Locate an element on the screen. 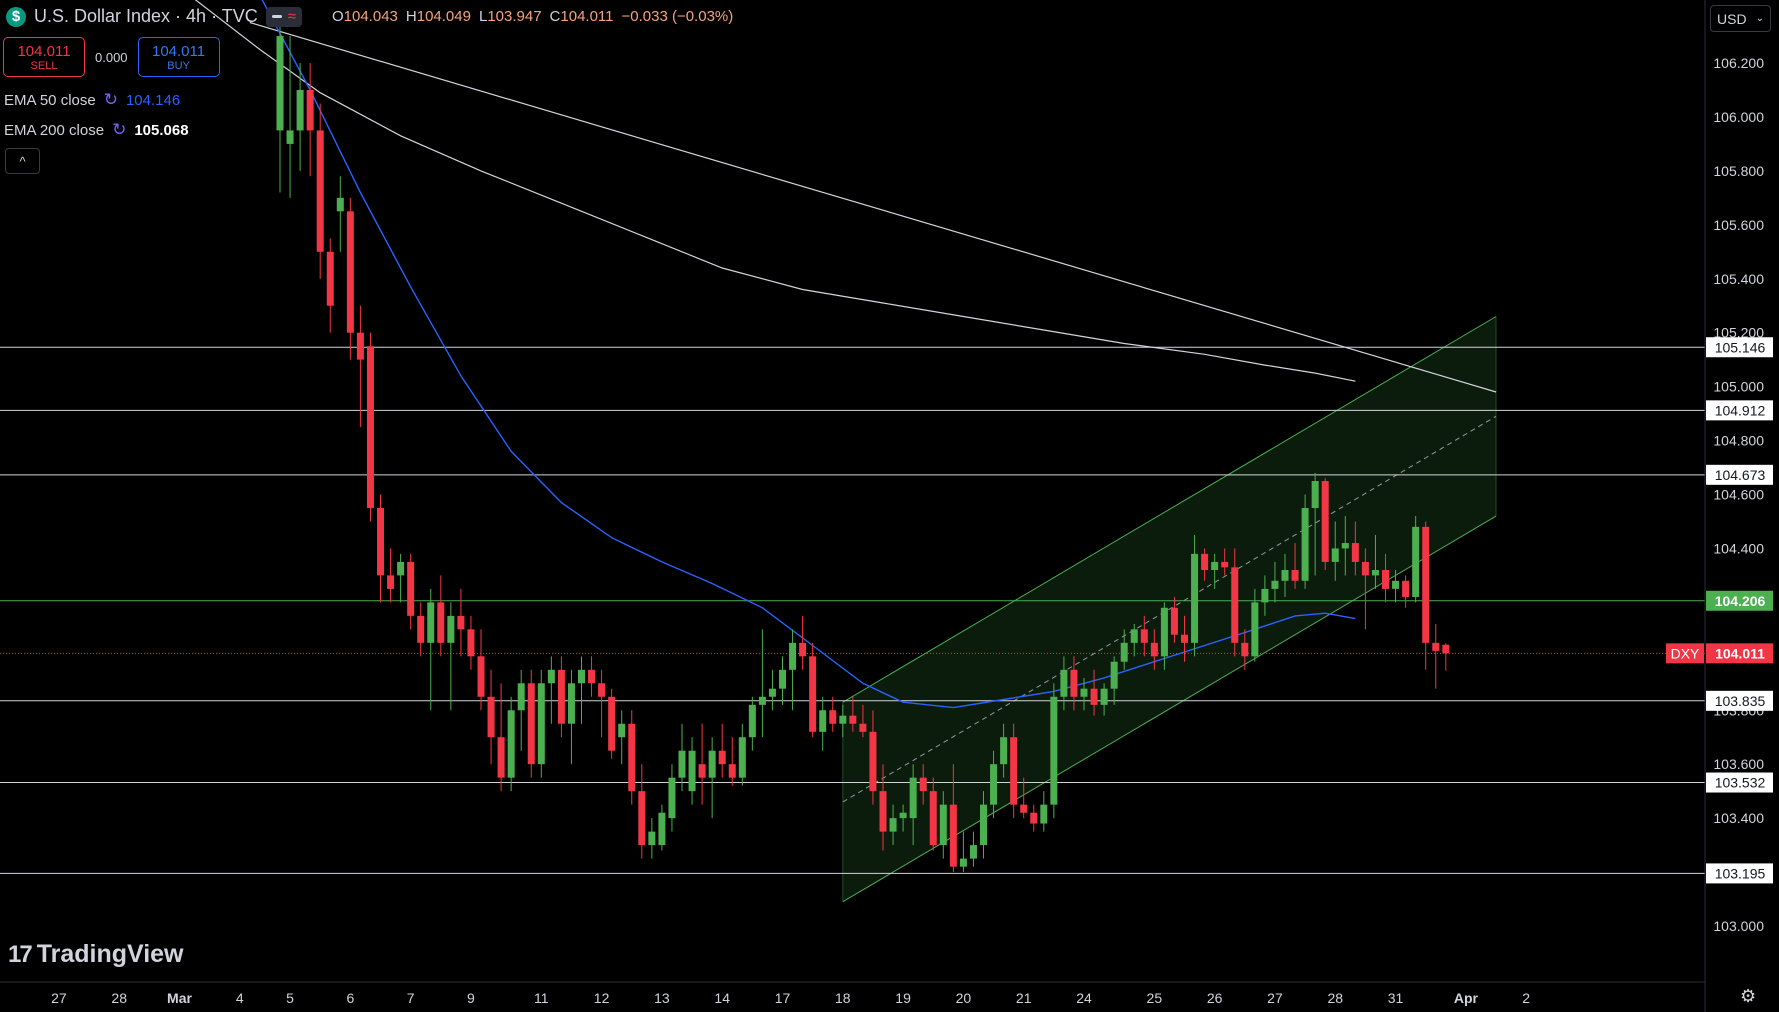 Image resolution: width=1779 pixels, height=1012 pixels. tradingview-logo: 17 TradingView is located at coordinates (96, 954).